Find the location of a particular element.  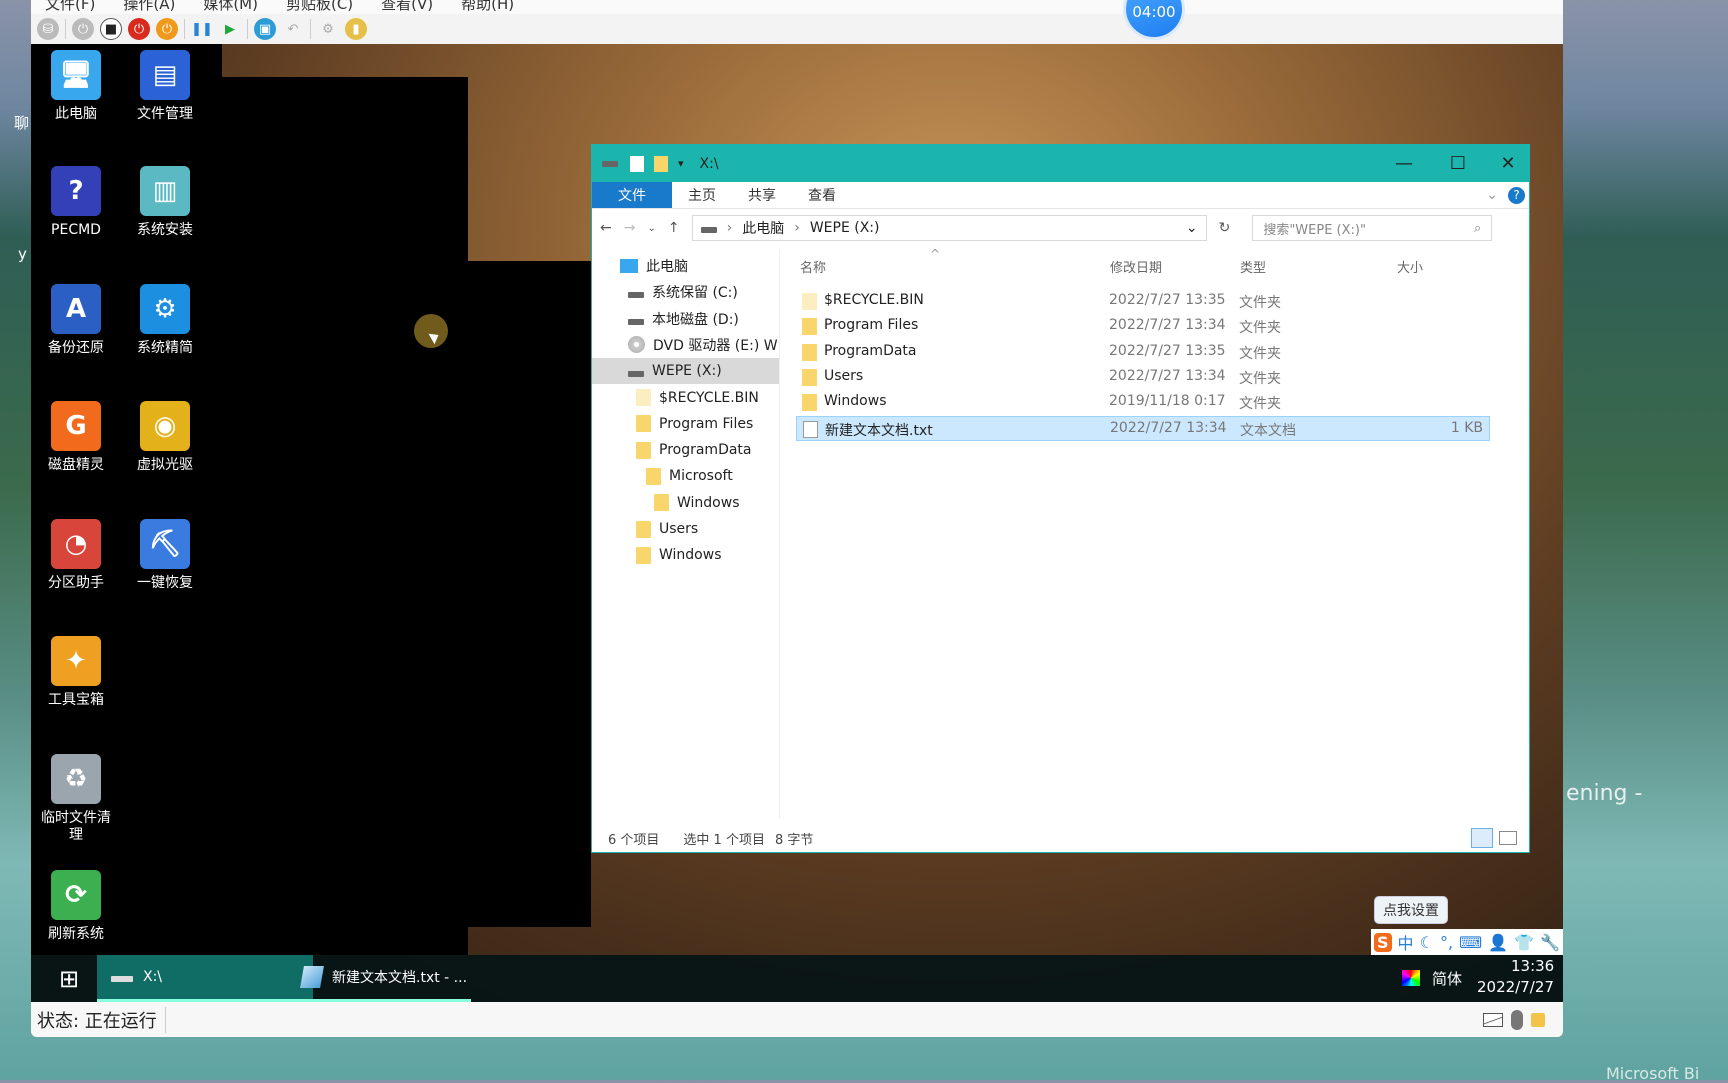

vm-menu-item: 文件(F) is located at coordinates (70, 6).